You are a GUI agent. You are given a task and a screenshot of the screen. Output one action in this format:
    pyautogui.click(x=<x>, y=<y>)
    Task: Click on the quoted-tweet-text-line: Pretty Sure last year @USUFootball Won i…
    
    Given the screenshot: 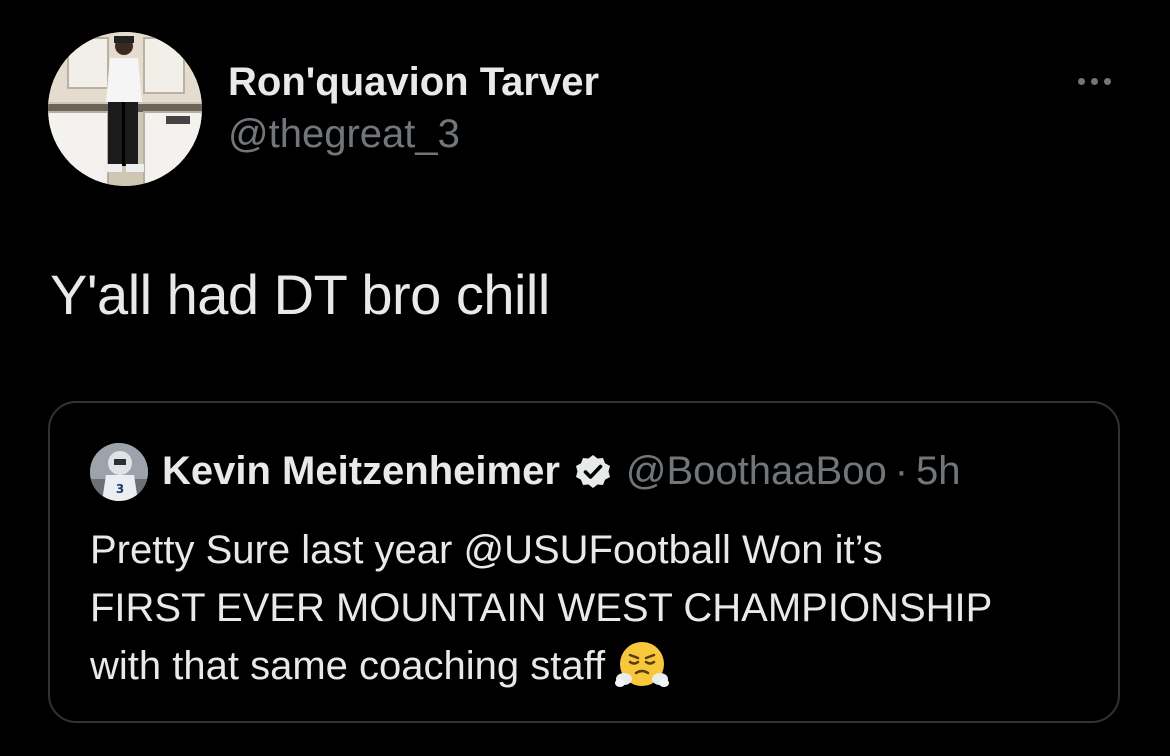 What is the action you would take?
    pyautogui.click(x=486, y=550)
    